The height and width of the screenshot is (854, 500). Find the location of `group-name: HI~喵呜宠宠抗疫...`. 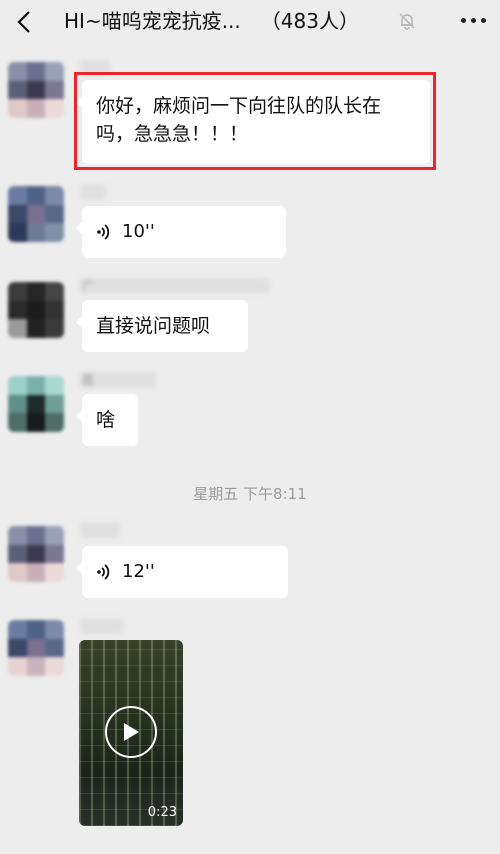

group-name: HI~喵呜宠宠抗疫... is located at coordinates (152, 21).